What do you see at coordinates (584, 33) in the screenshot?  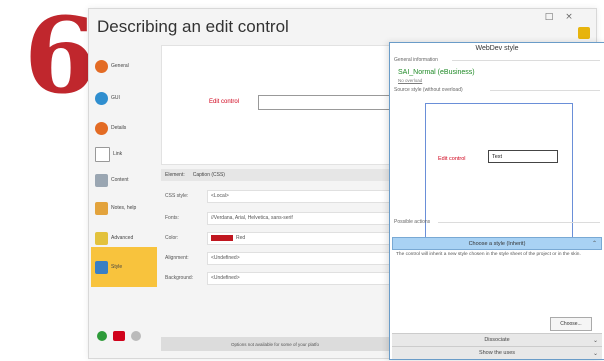 I see `lock-icon` at bounding box center [584, 33].